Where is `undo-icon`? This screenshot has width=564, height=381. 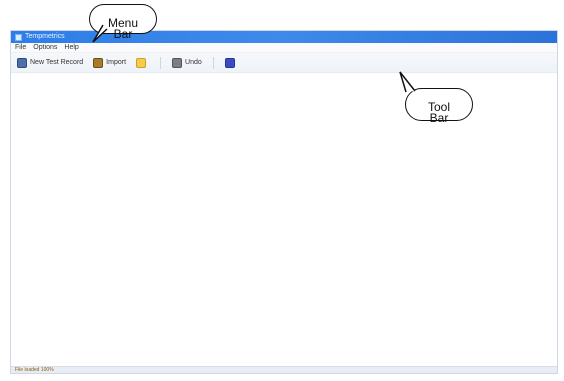 undo-icon is located at coordinates (177, 62).